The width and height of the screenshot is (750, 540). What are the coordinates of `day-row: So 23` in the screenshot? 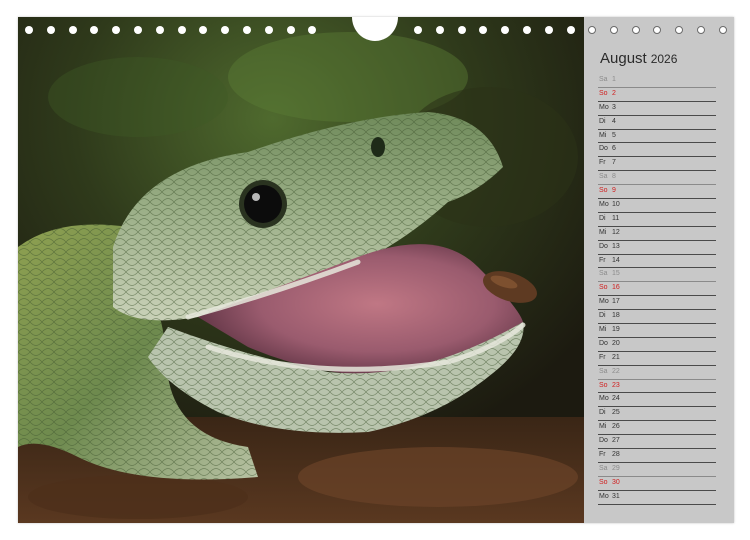 It's located at (657, 387).